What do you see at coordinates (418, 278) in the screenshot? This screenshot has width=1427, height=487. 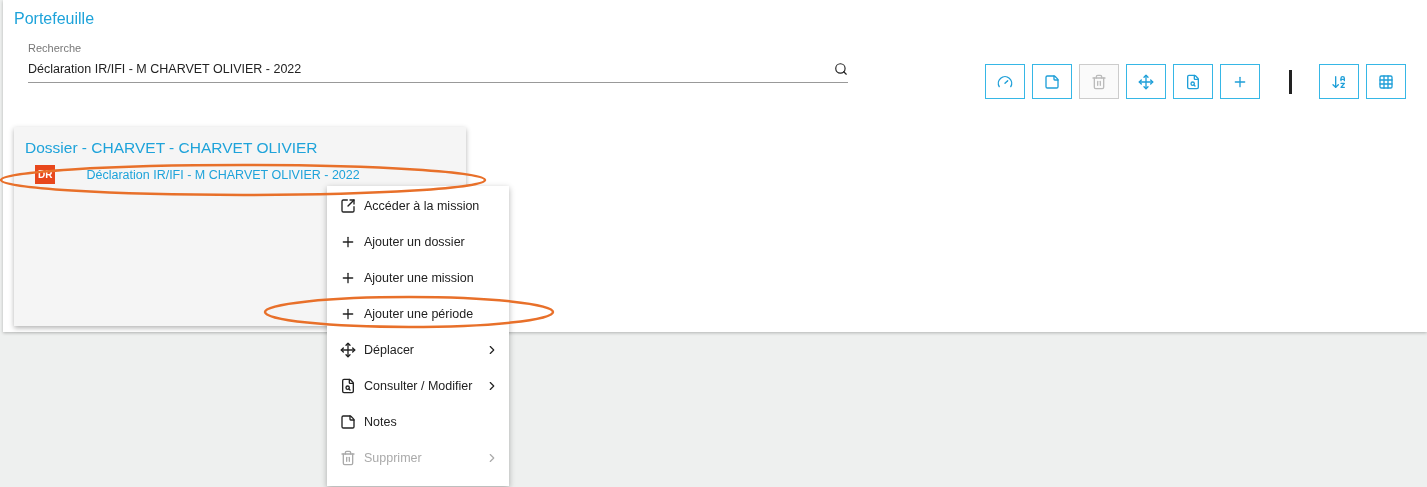 I see `menu-item: Ajouter une mission` at bounding box center [418, 278].